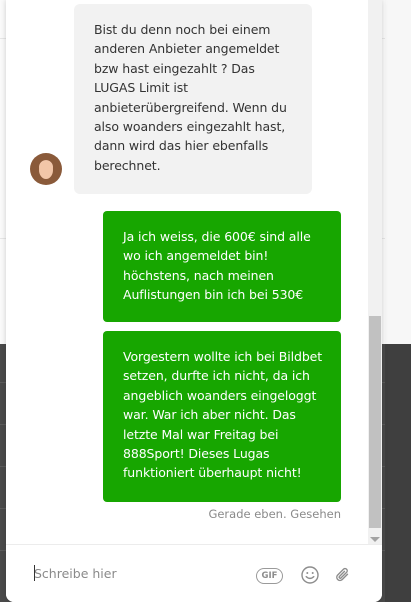 The width and height of the screenshot is (411, 602). I want to click on paperclip-icon, so click(342, 574).